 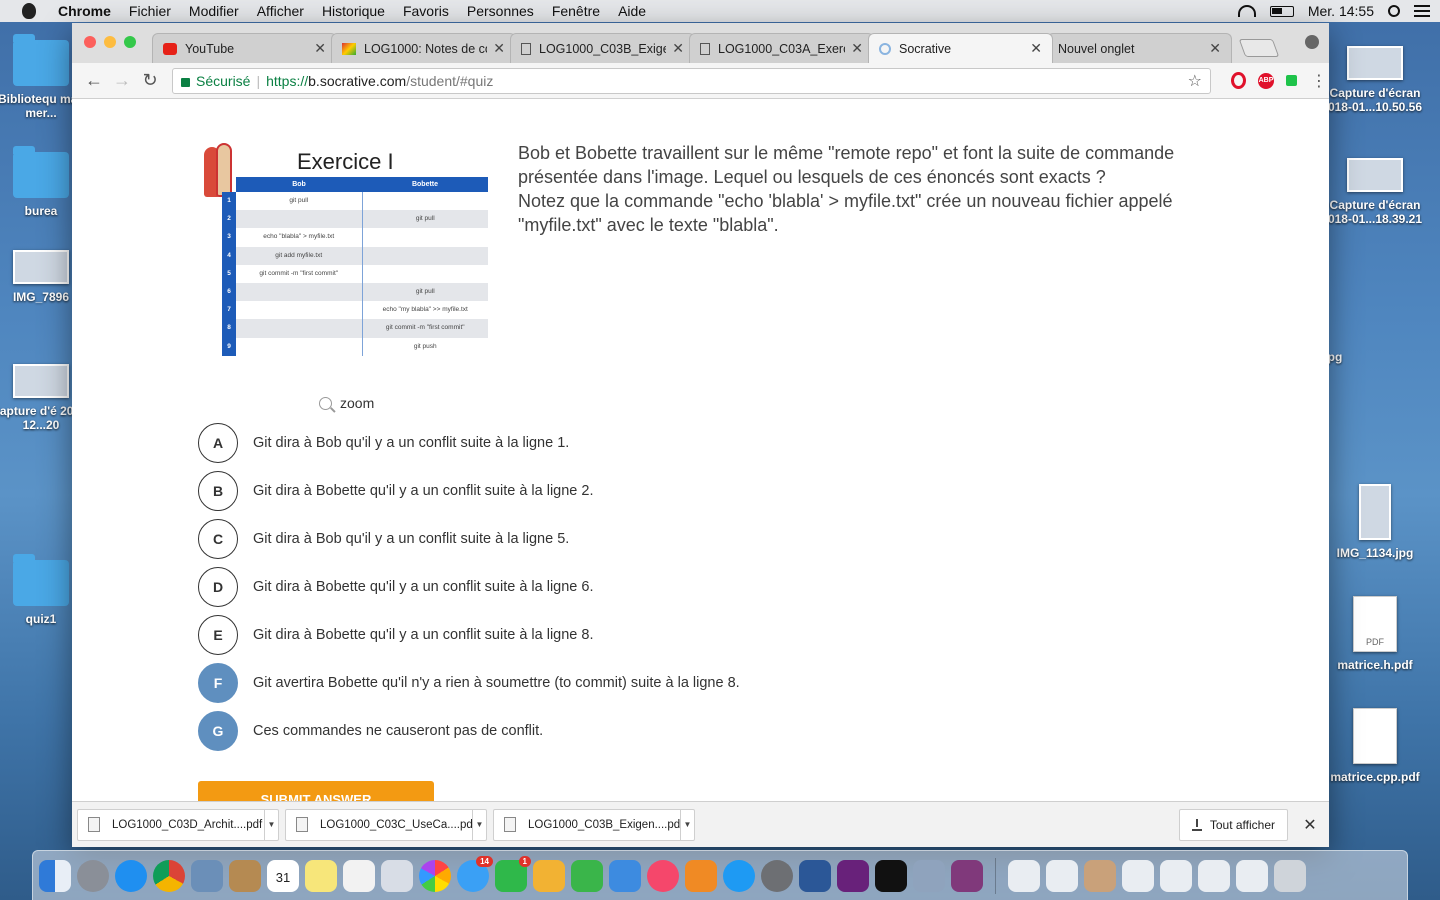 What do you see at coordinates (602, 48) in the screenshot?
I see `tab-log1000-c03b: LOG1000_C03B_Exiger ✕` at bounding box center [602, 48].